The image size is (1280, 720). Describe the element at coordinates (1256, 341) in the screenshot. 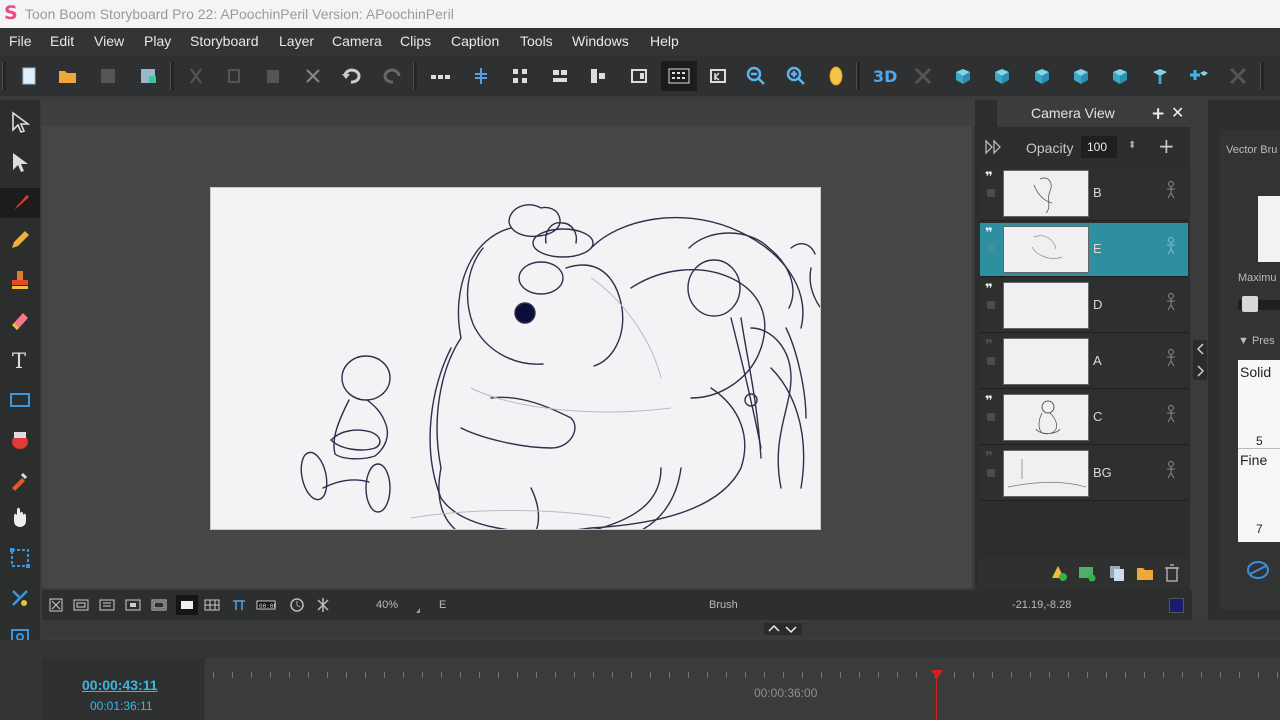

I see `presets-header: ▼ Pres` at that location.